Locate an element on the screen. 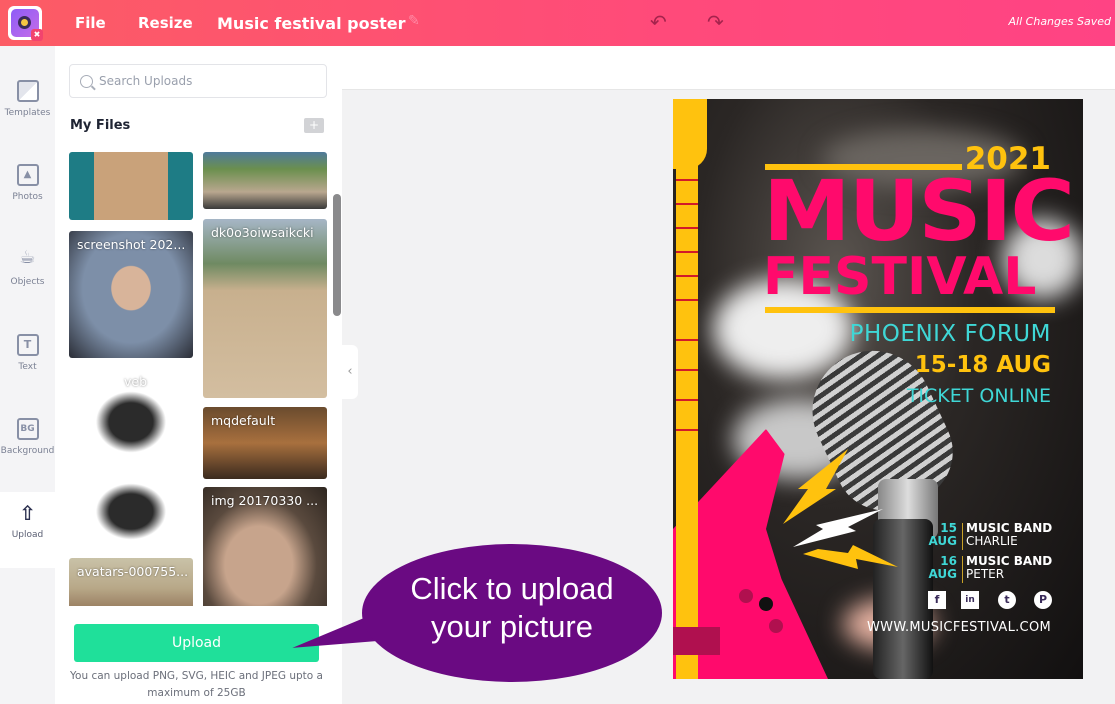 This screenshot has width=1115, height=704. band-name: CHARLIE is located at coordinates (992, 541).